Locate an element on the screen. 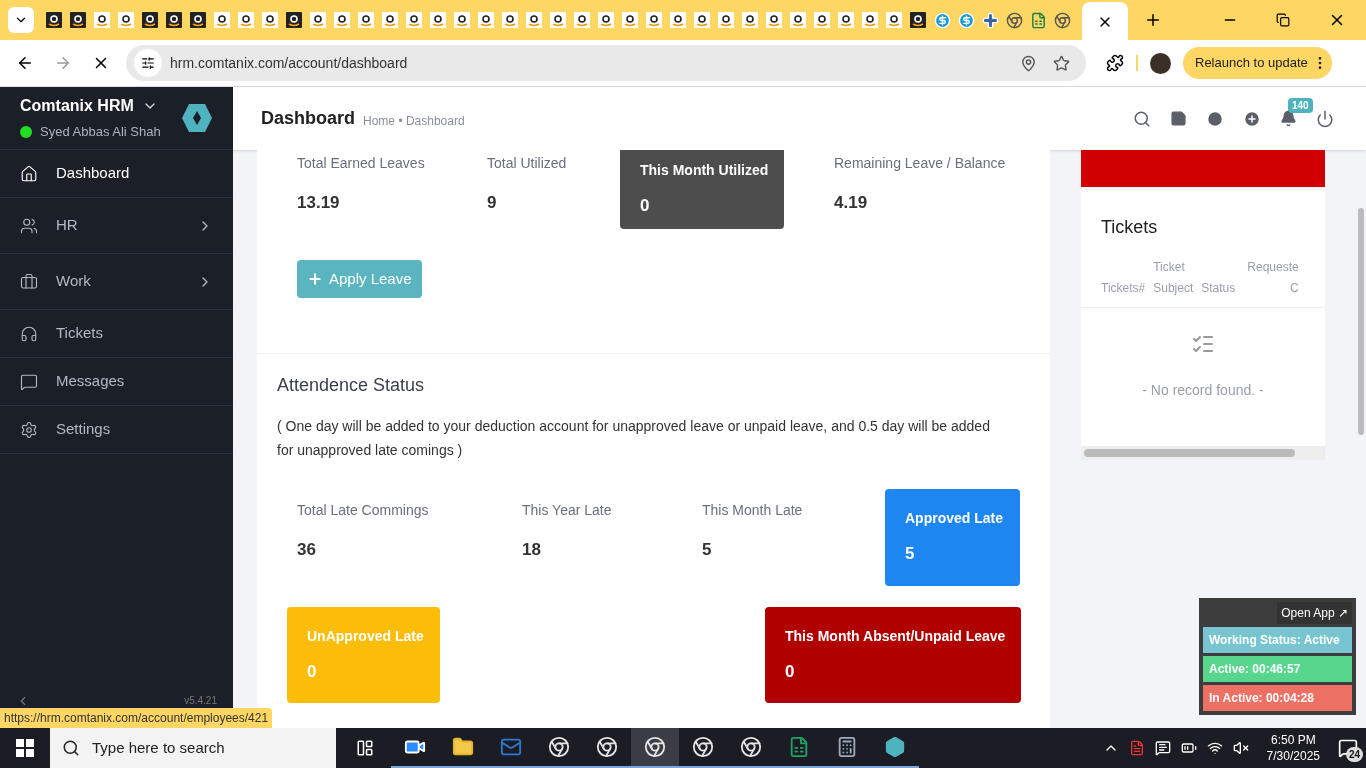 This screenshot has width=1366, height=768. column-header: Status is located at coordinates (1218, 288).